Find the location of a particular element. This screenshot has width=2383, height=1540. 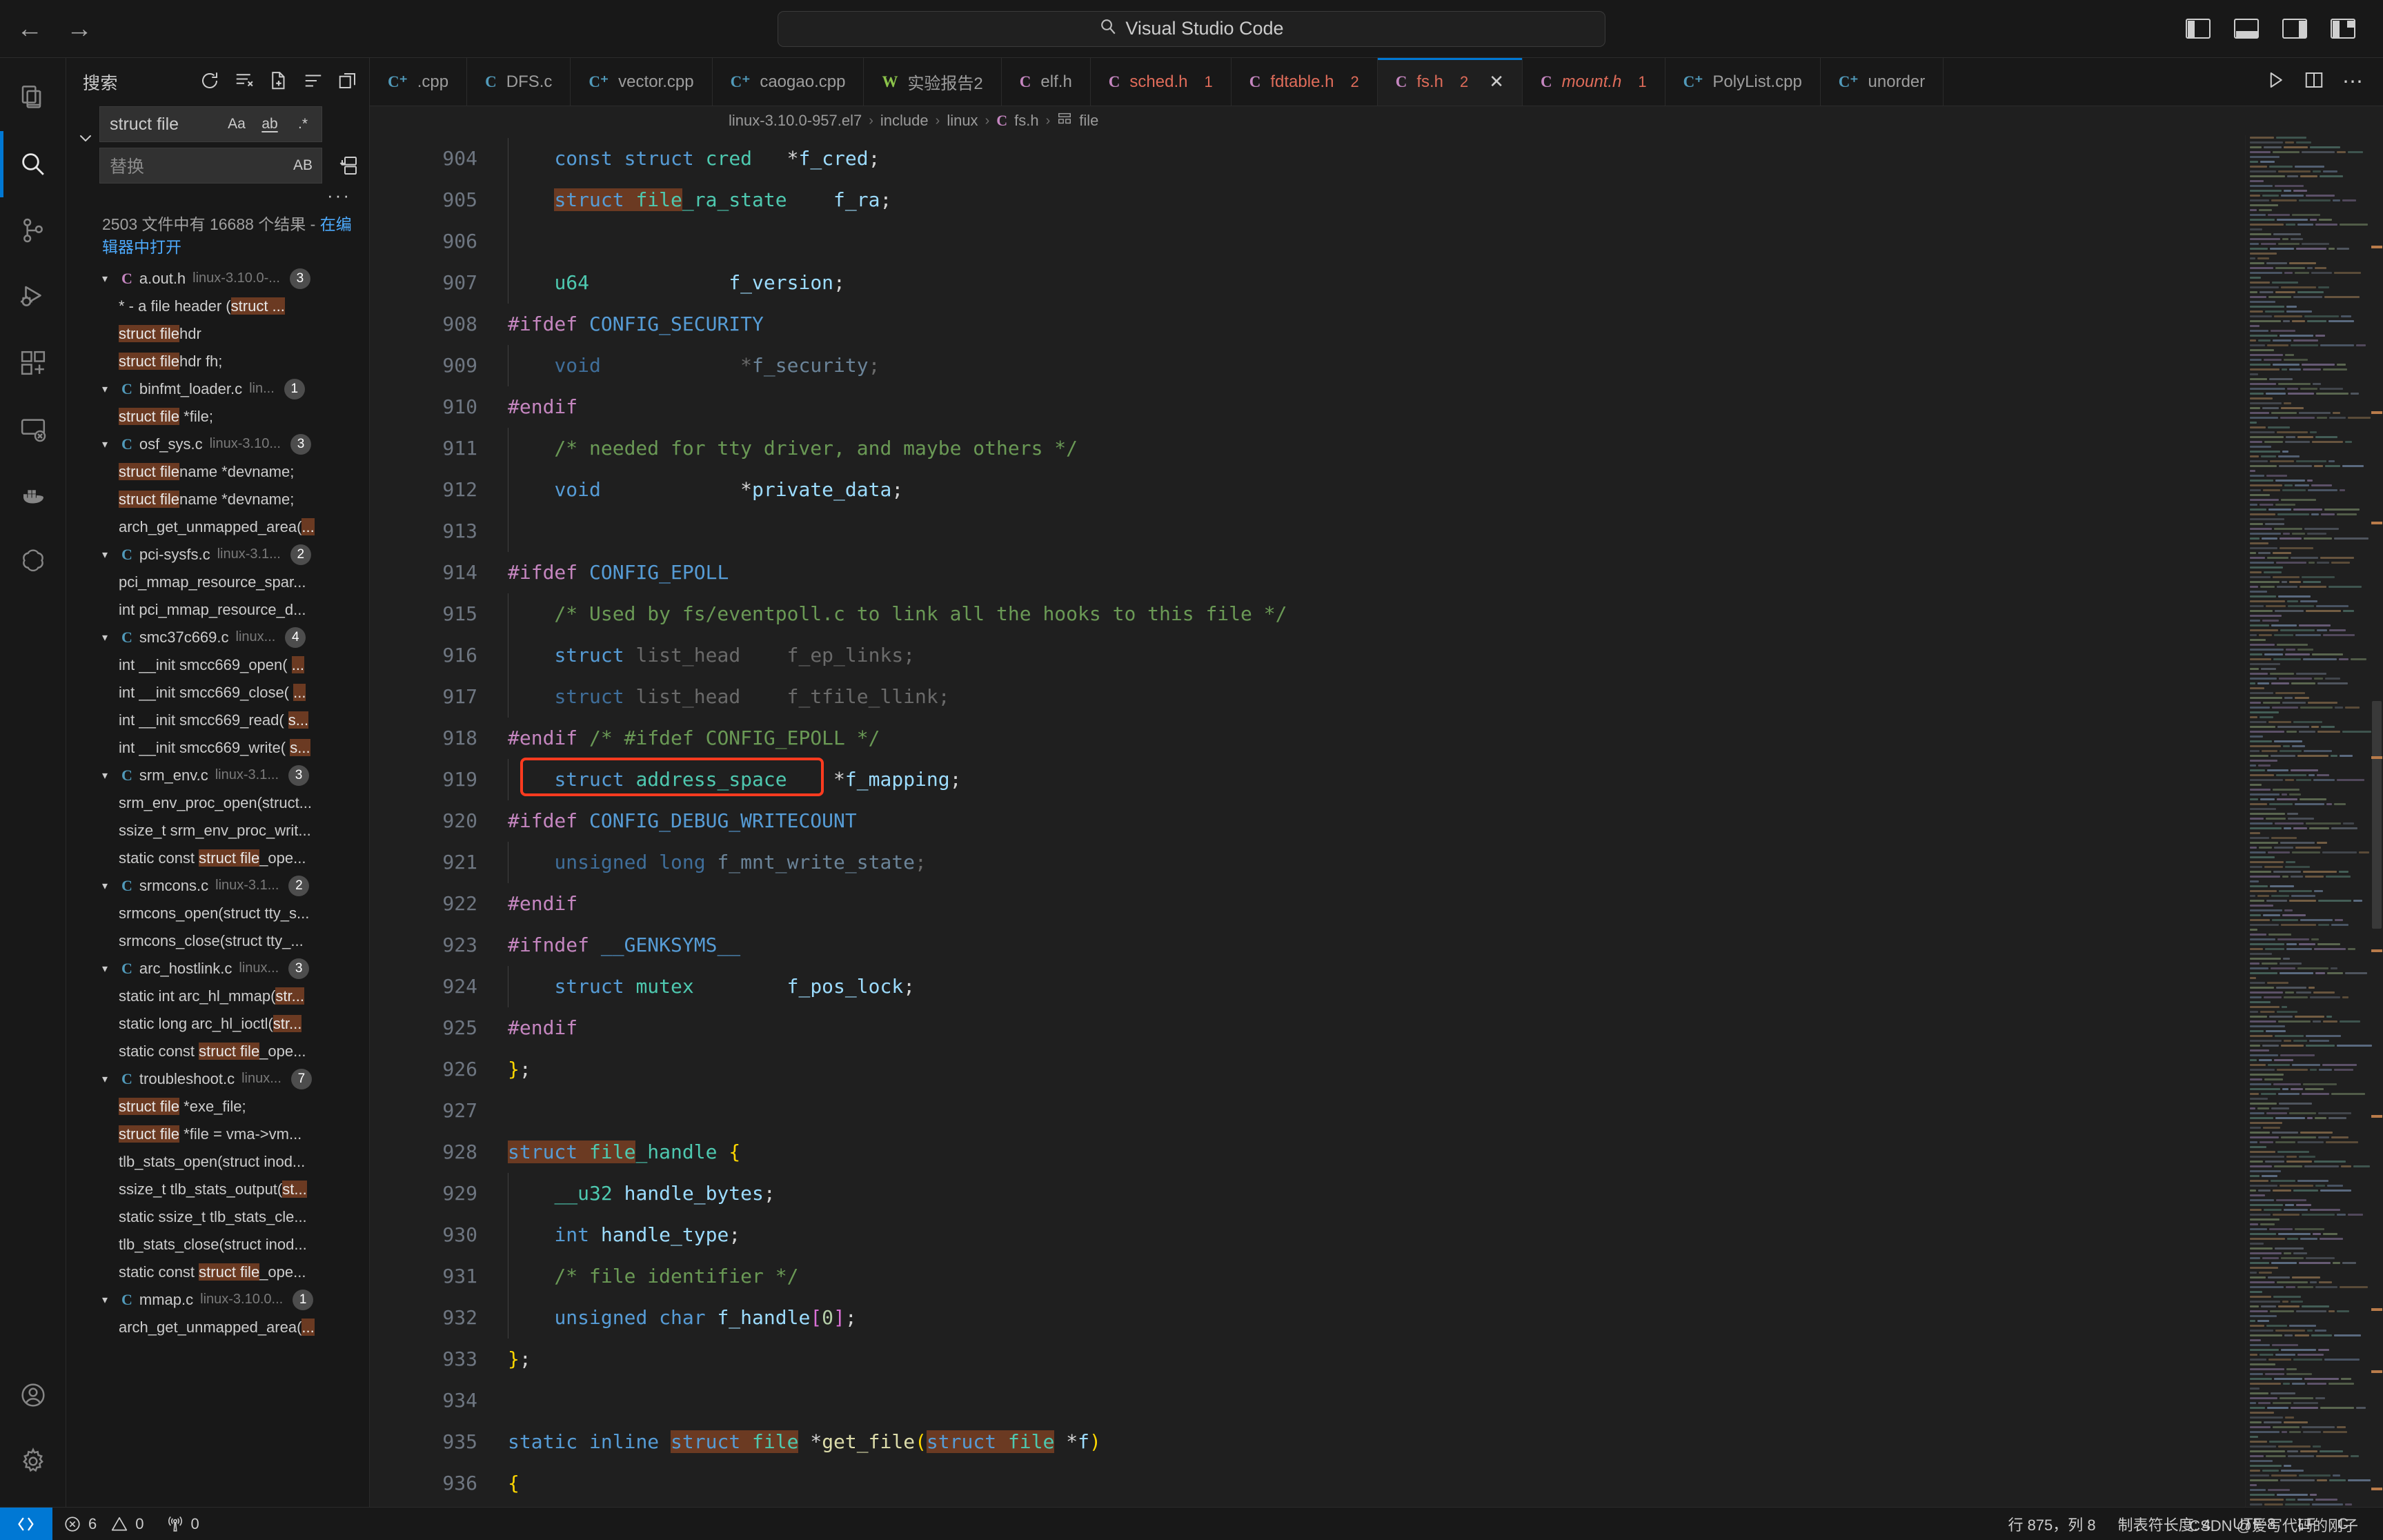

toggle-secondary-sidebar-icon is located at coordinates (2294, 29).